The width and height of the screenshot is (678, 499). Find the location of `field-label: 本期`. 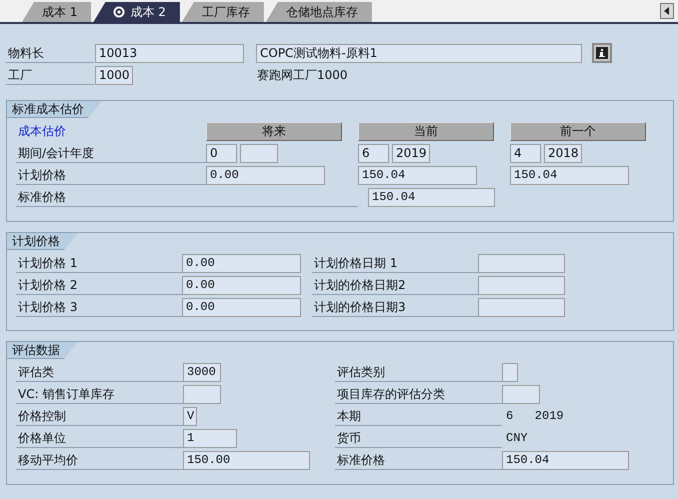

field-label: 本期 is located at coordinates (418, 416).